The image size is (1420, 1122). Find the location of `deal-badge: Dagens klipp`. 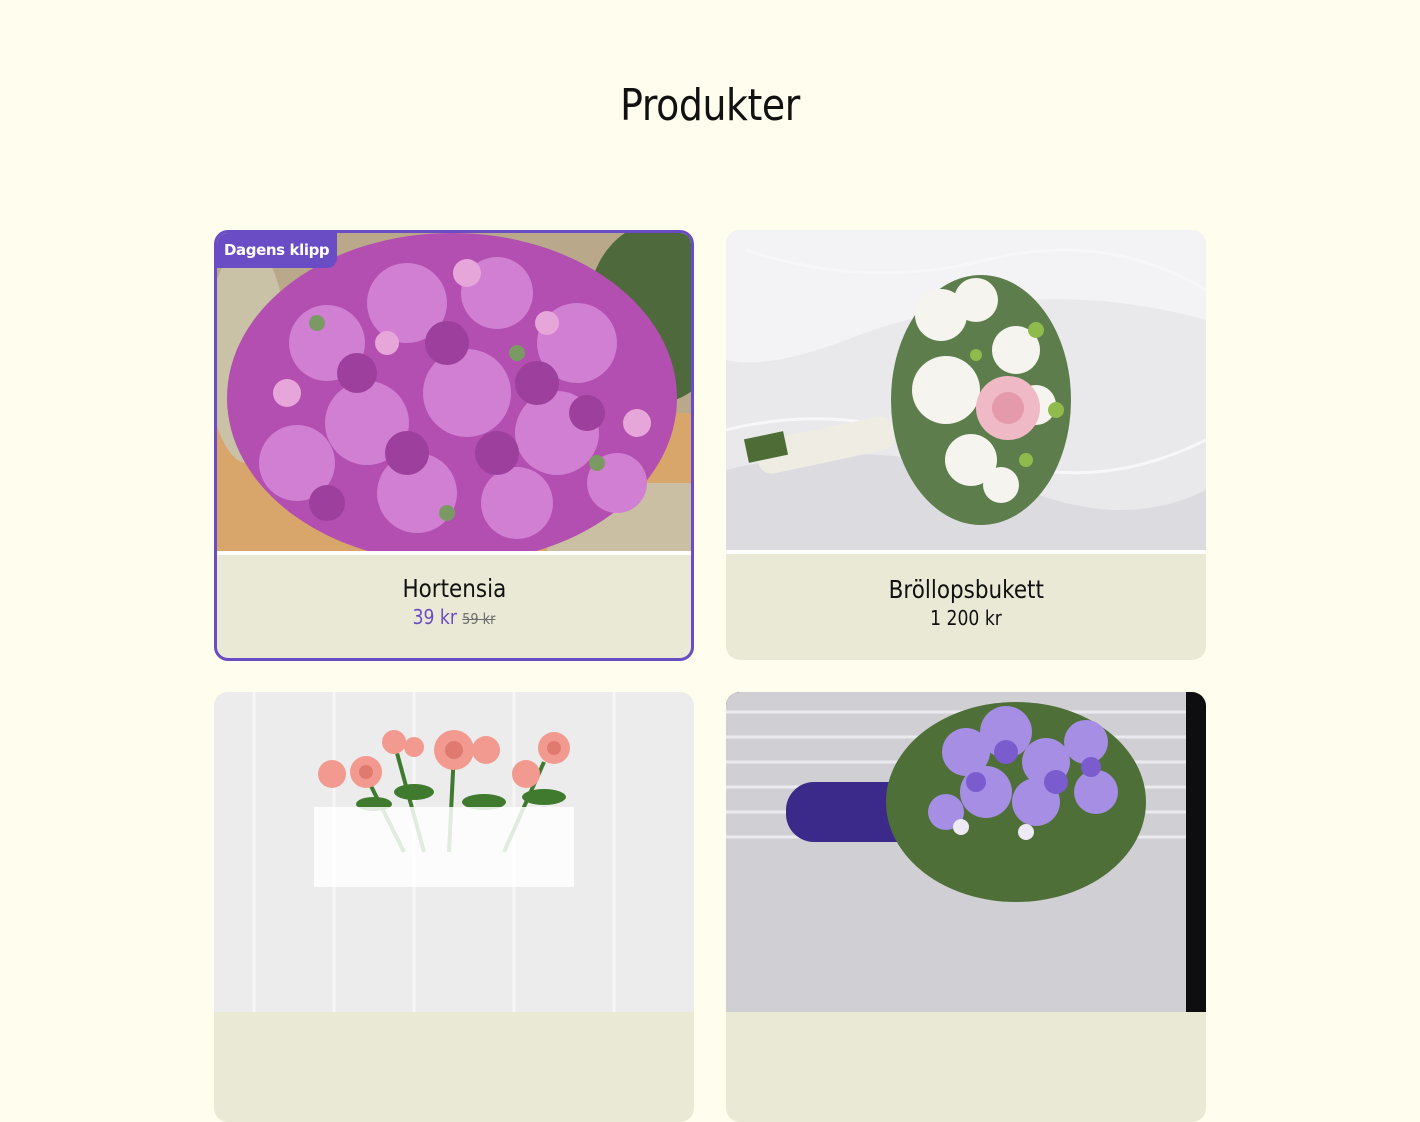

deal-badge: Dagens klipp is located at coordinates (277, 250).